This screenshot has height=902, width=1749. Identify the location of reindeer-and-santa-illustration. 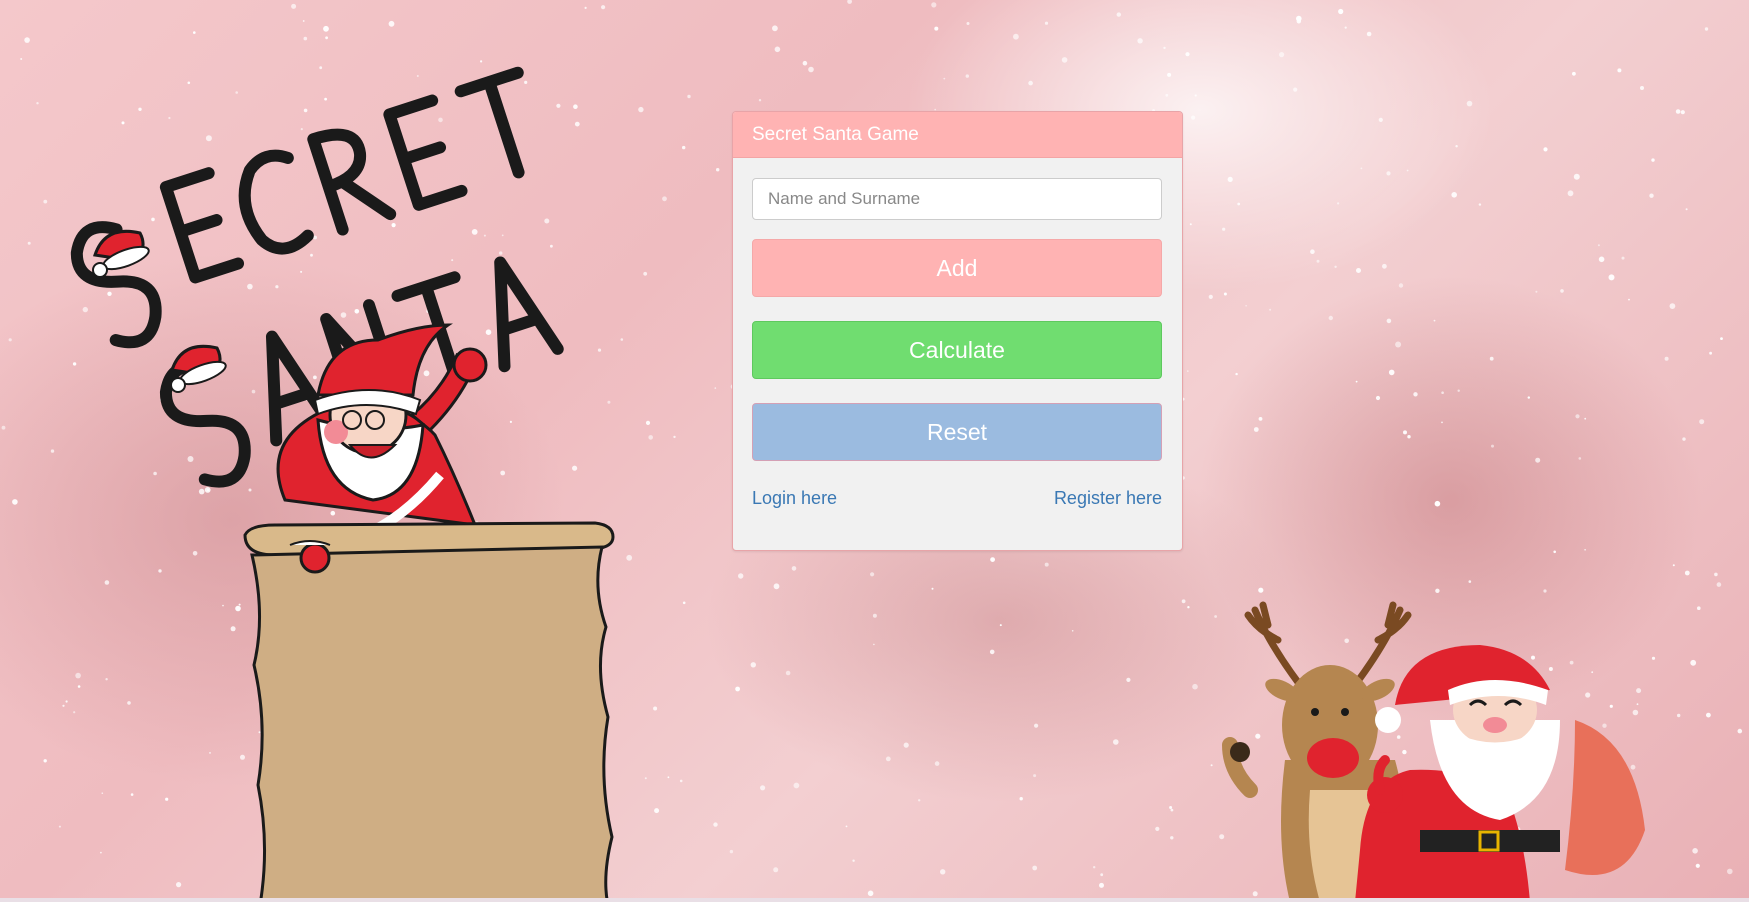
(1433, 751).